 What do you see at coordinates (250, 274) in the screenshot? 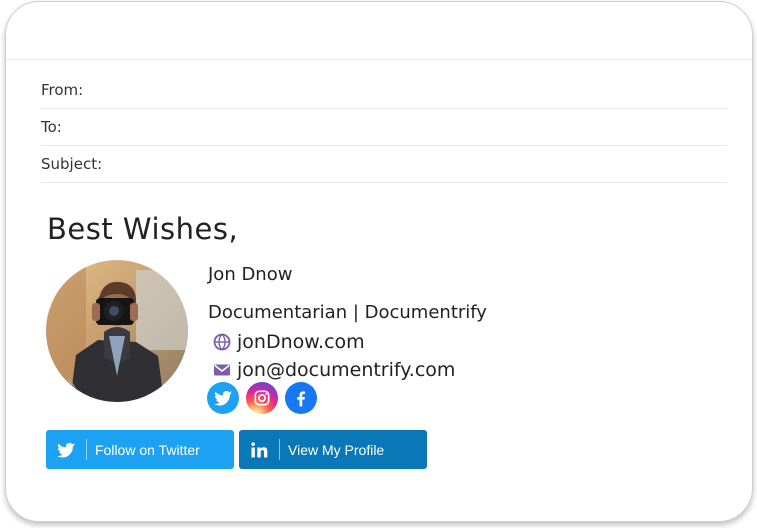
I see `signature-name: Jon Dnow` at bounding box center [250, 274].